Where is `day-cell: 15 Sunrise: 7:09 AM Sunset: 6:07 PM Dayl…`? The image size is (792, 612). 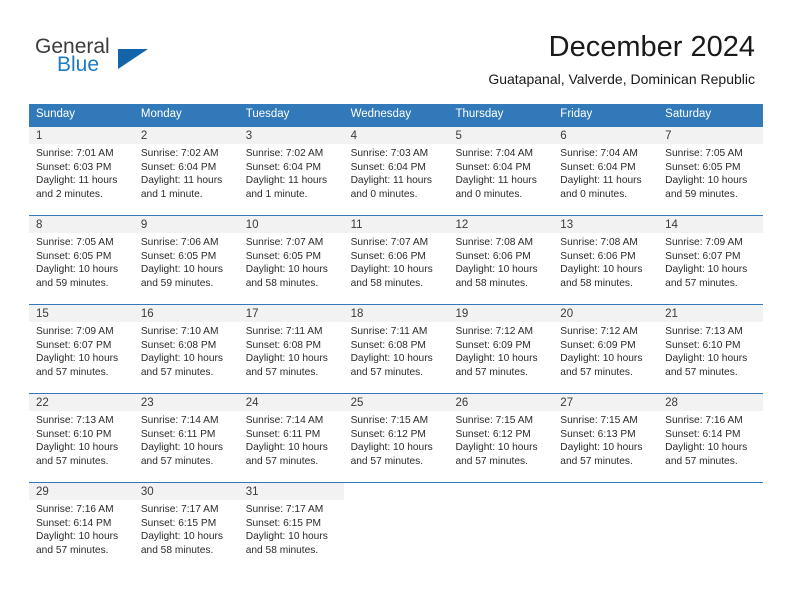 day-cell: 15 Sunrise: 7:09 AM Sunset: 6:07 PM Dayl… is located at coordinates (81, 349).